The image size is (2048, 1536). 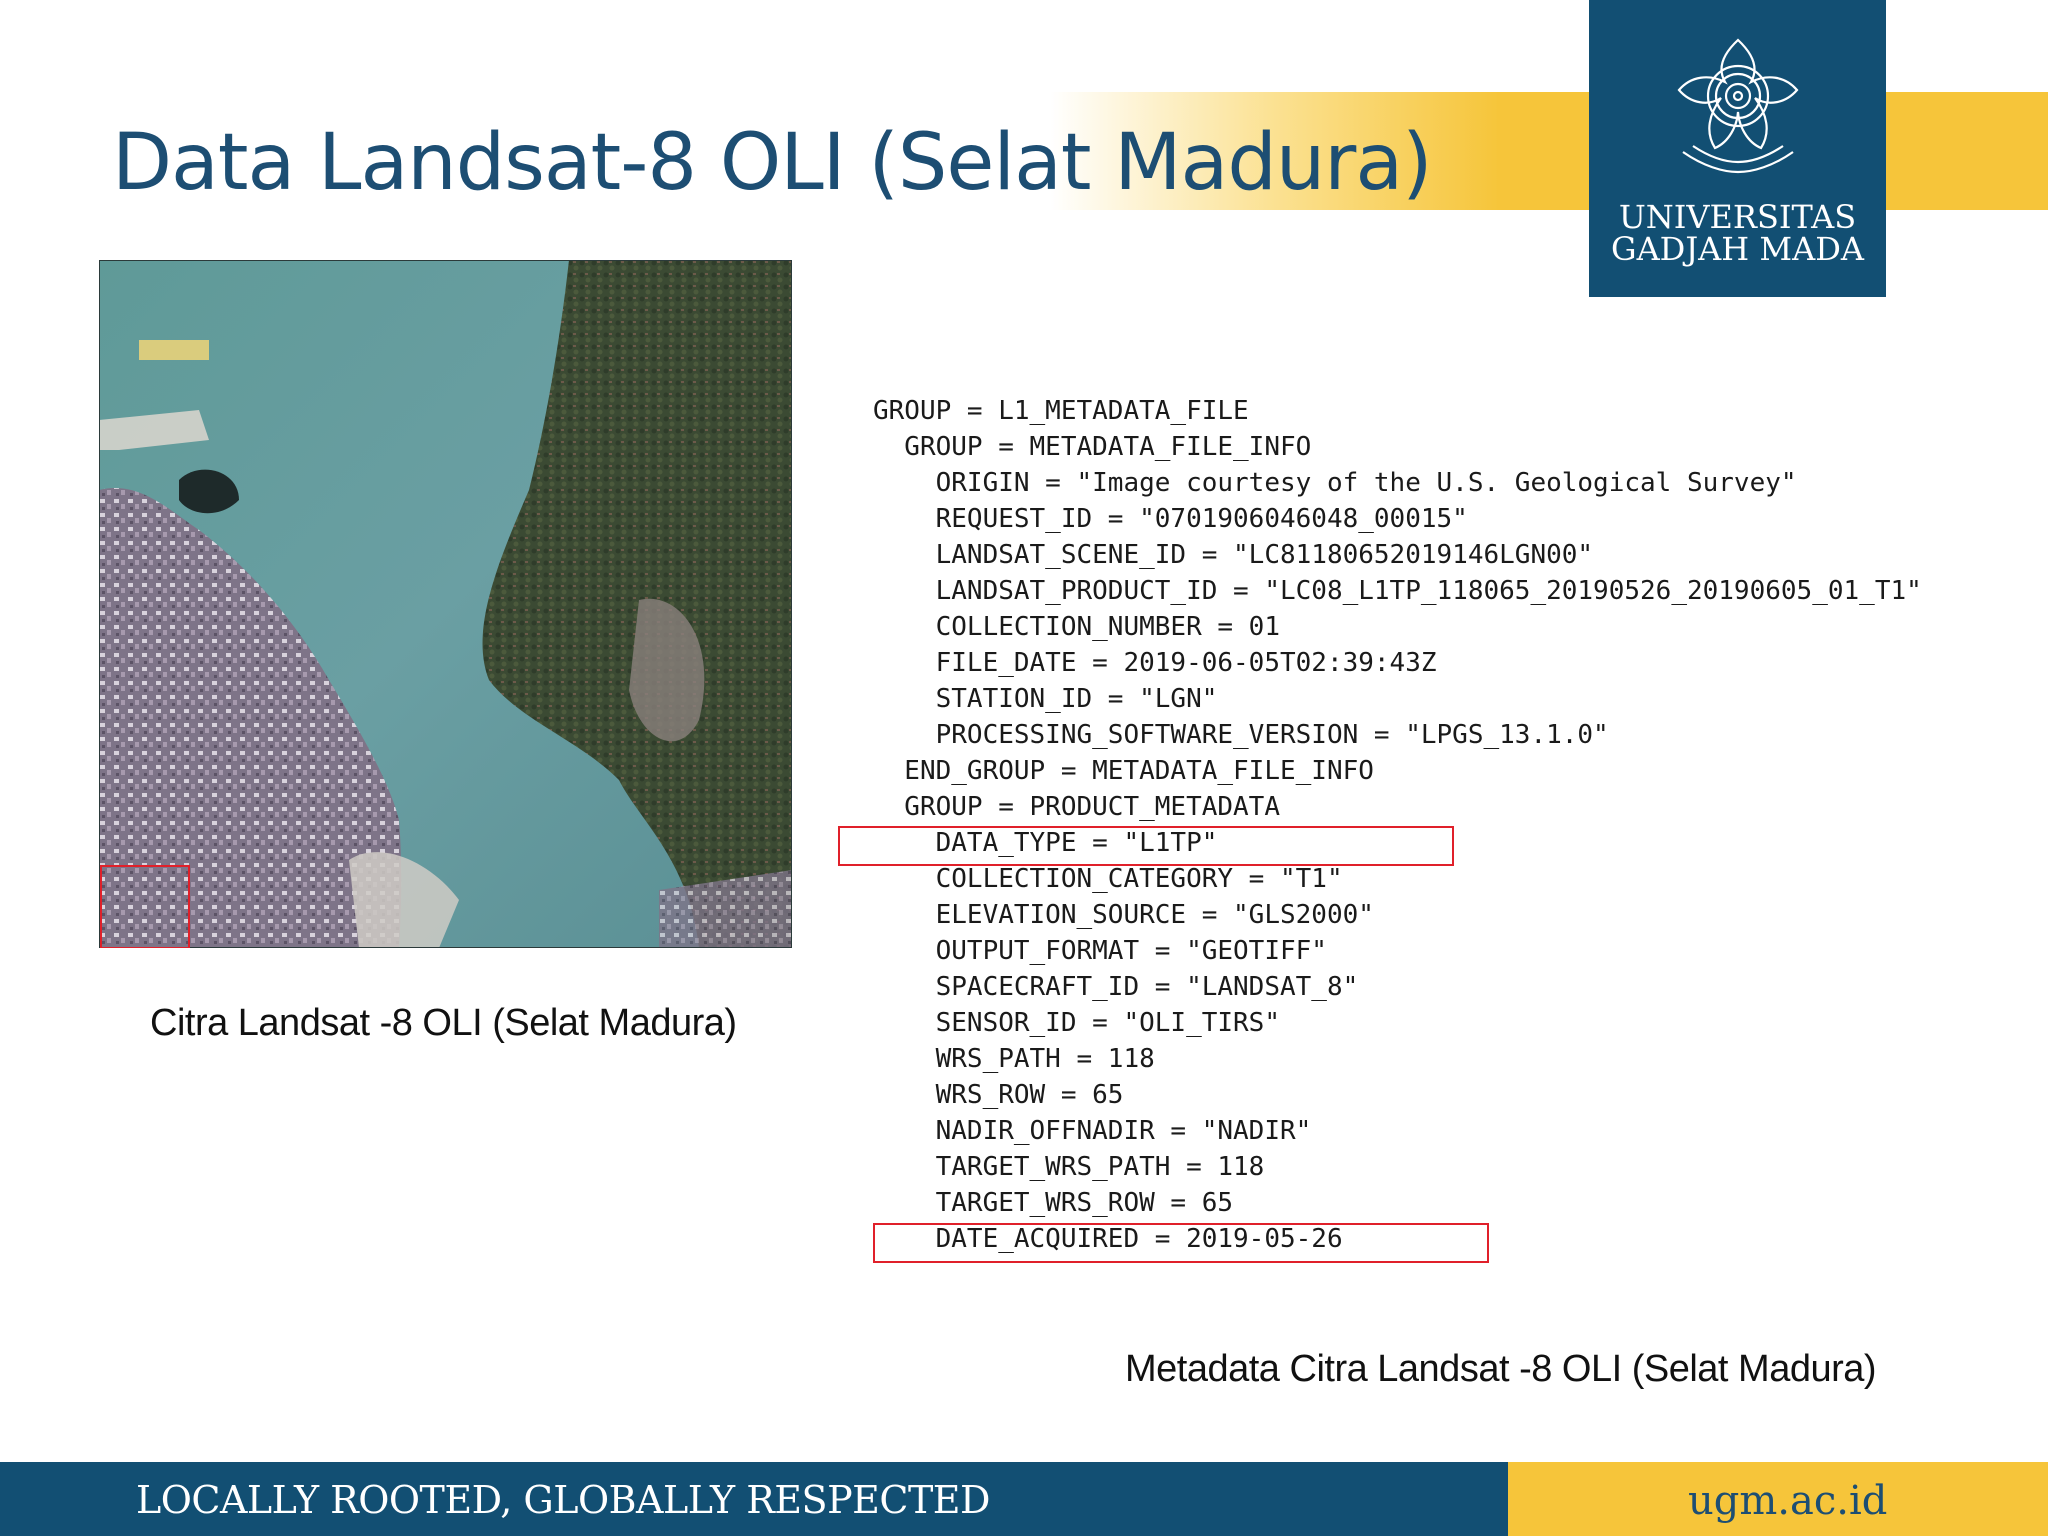 I want to click on metadata-line: OUTPUT_FORMAT = "GEOTIFF", so click(x=1100, y=951).